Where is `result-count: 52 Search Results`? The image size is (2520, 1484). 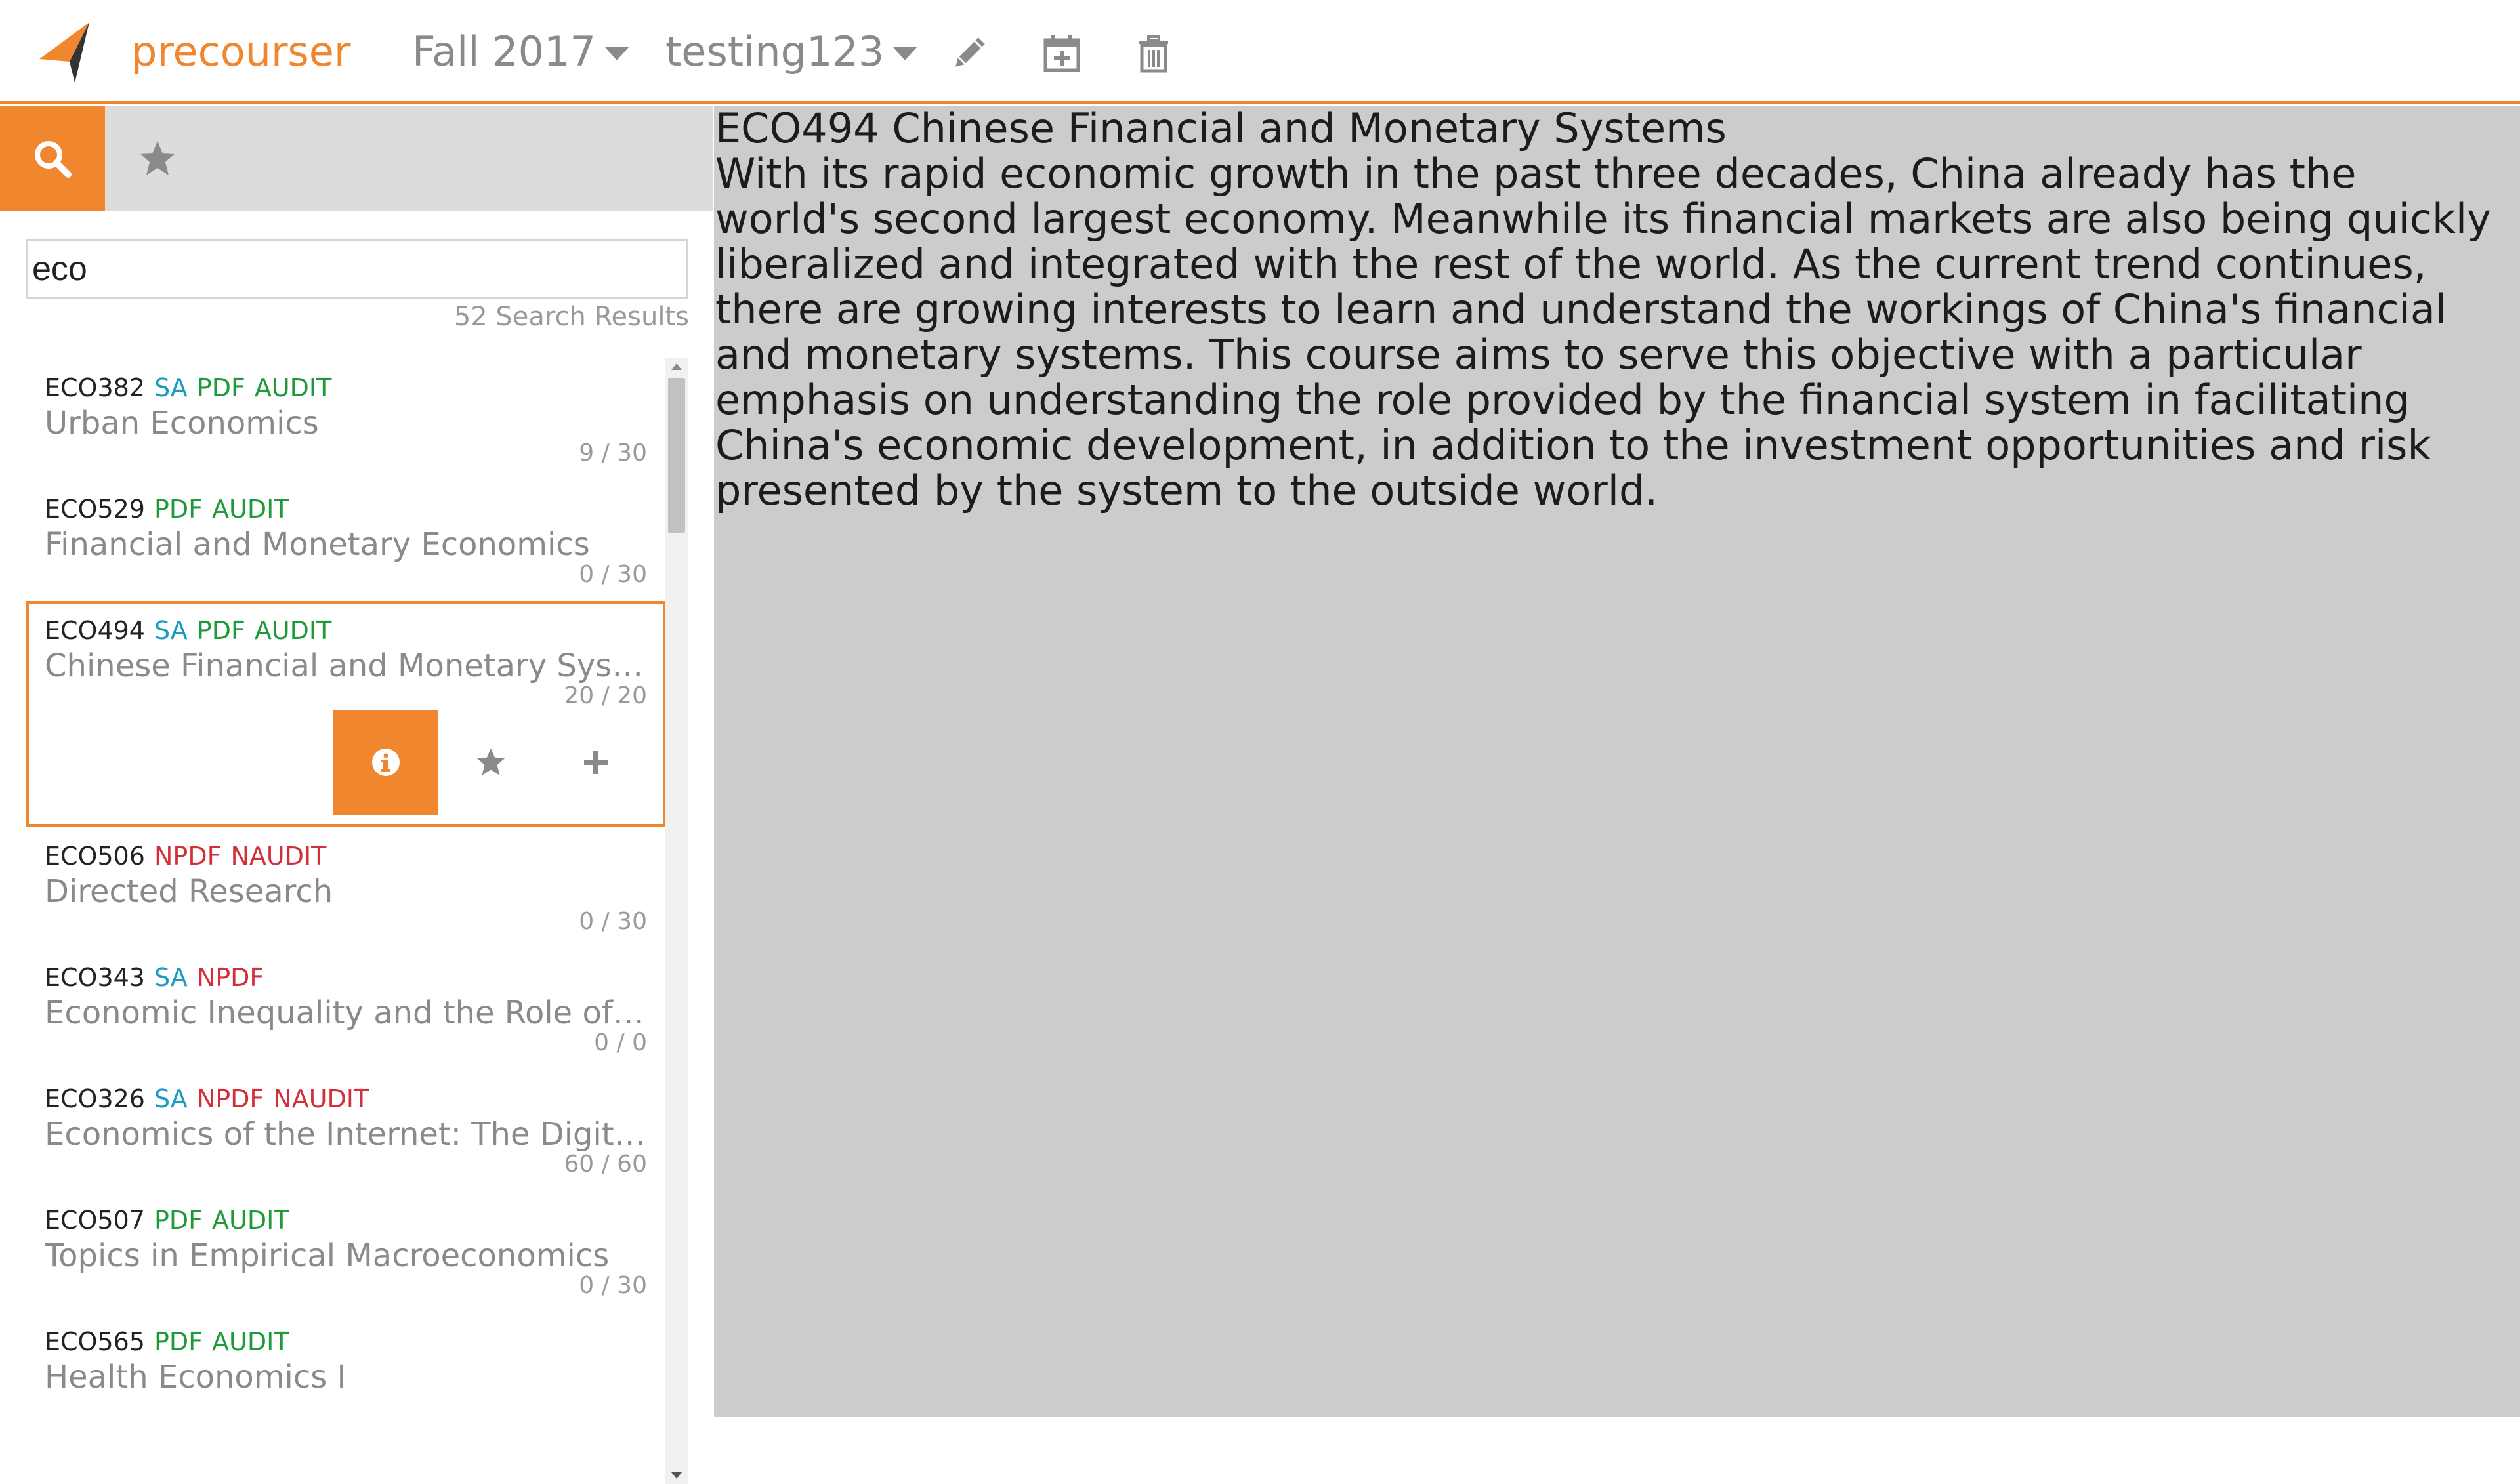 result-count: 52 Search Results is located at coordinates (571, 317).